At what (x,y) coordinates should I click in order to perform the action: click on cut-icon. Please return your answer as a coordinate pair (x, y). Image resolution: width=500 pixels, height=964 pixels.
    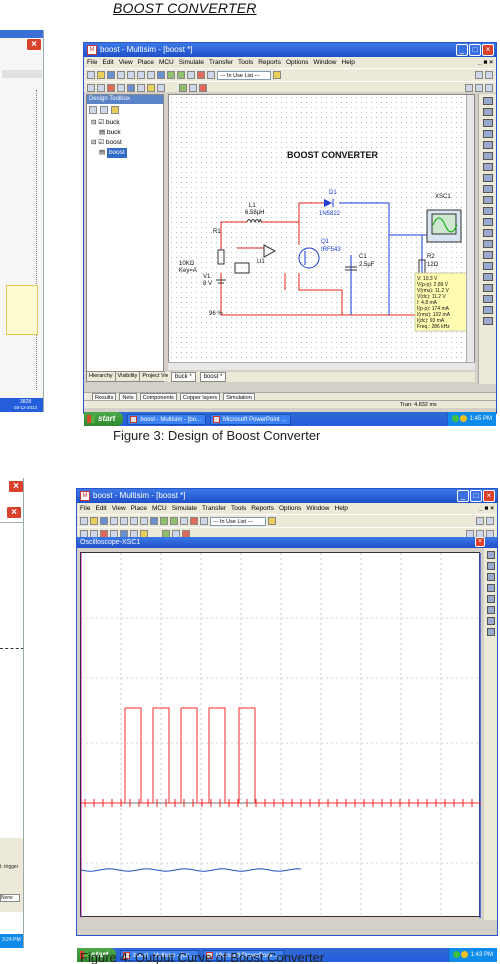
    Looking at the image, I should click on (124, 521).